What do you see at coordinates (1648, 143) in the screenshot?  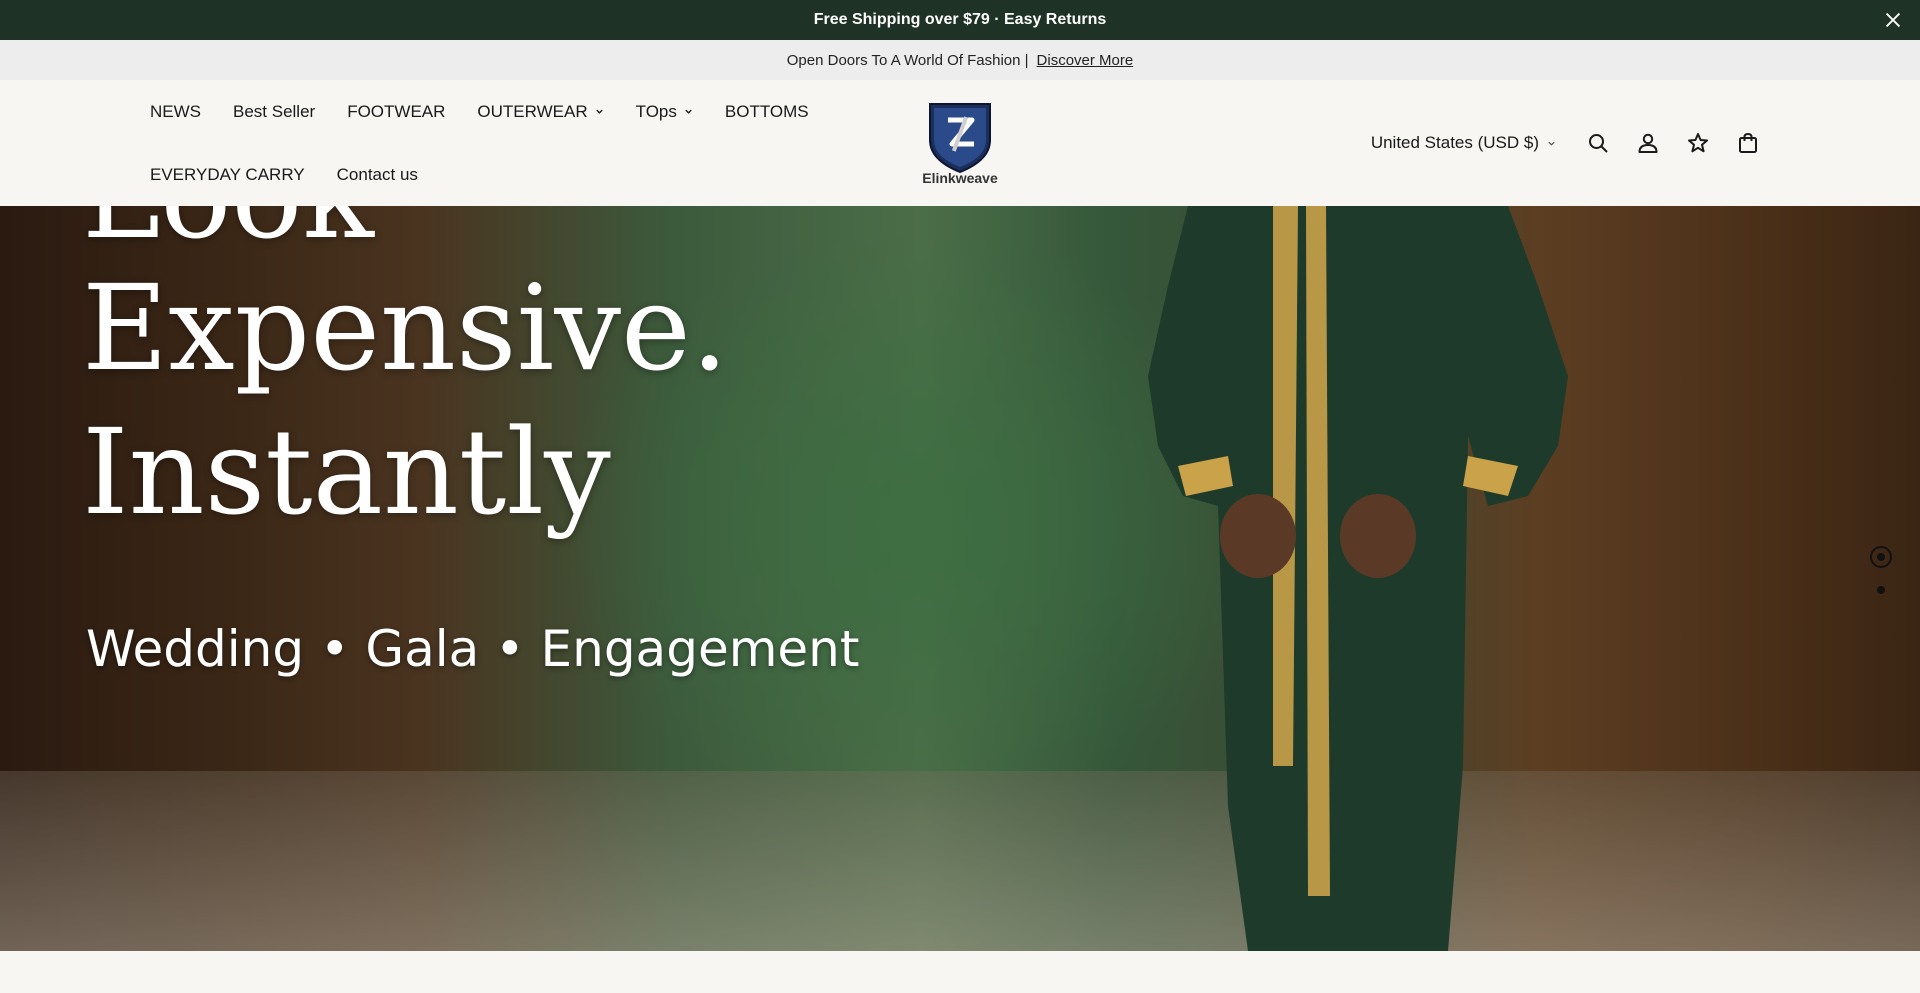 I see `account-icon` at bounding box center [1648, 143].